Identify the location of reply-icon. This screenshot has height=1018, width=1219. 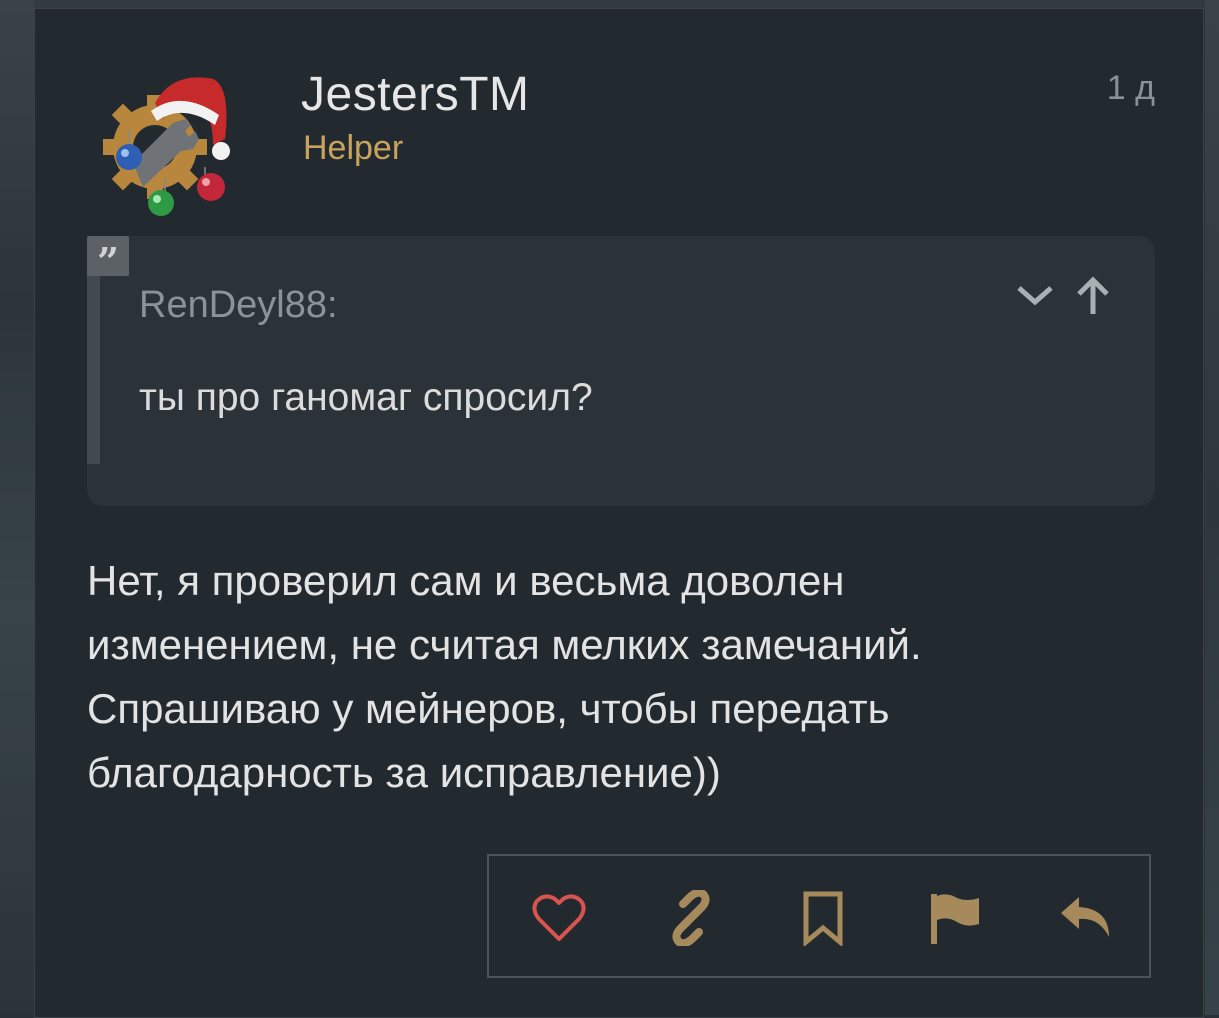
(1085, 917).